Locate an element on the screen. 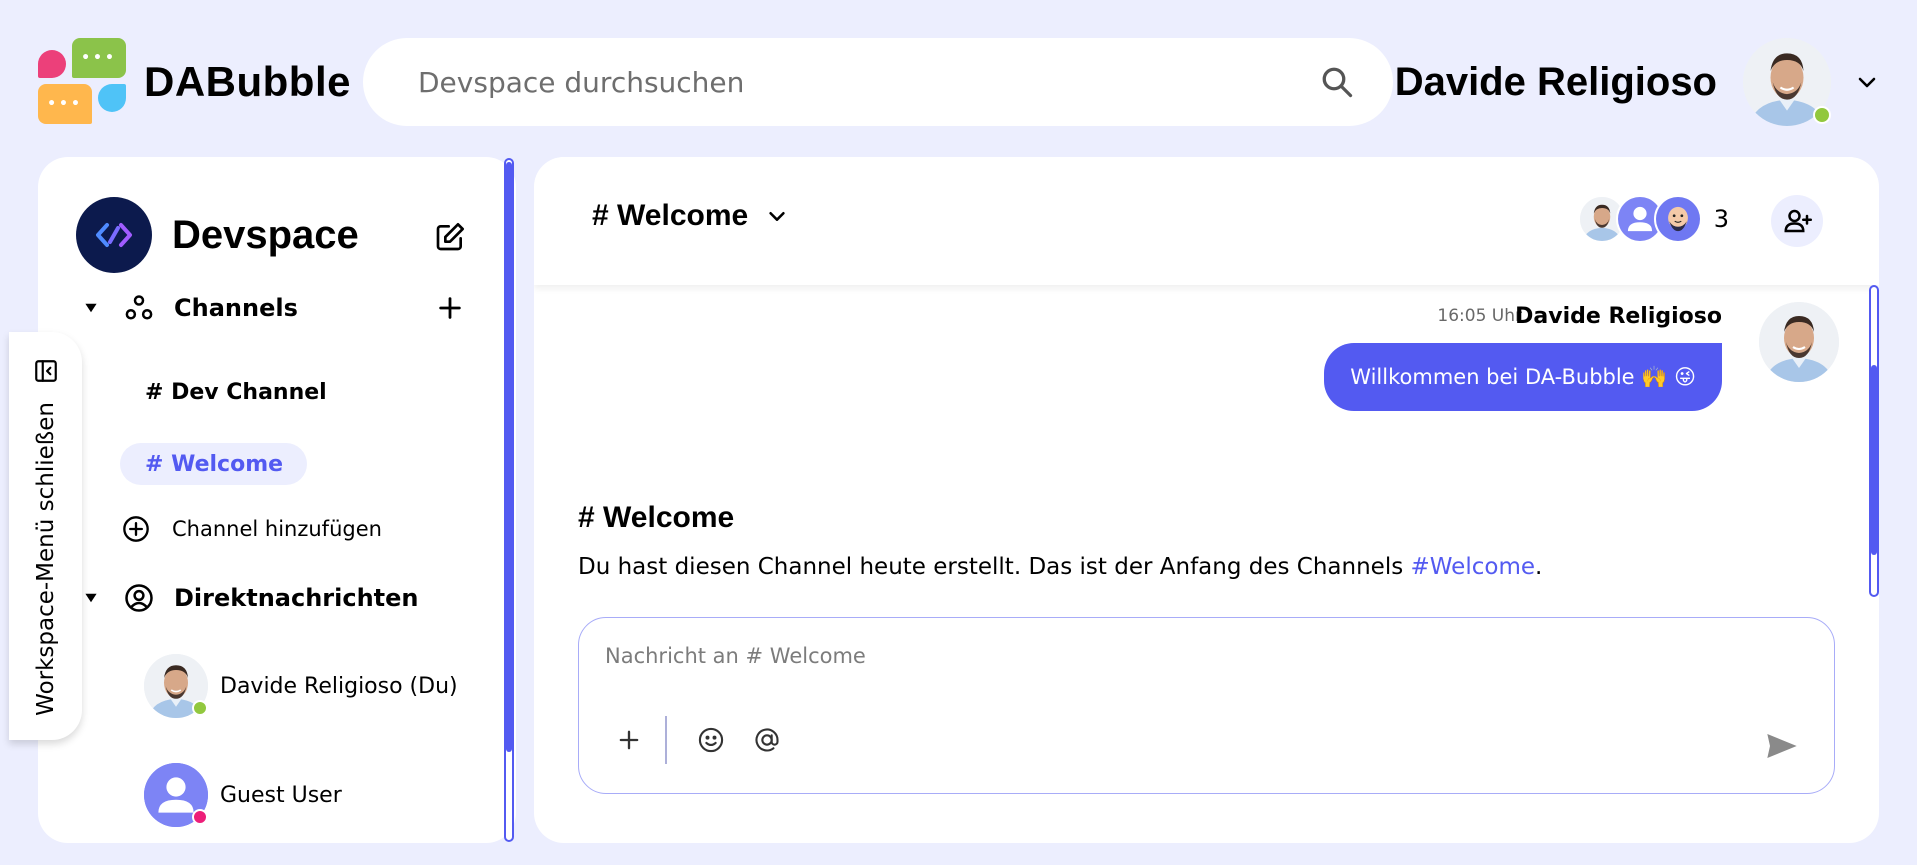 This screenshot has width=1917, height=865. channel-title-button: # Welcome is located at coordinates (690, 216).